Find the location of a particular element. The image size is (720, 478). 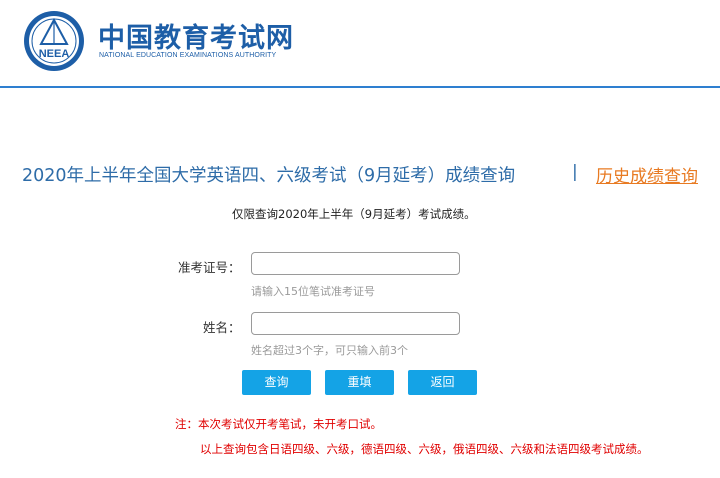

reset-button: 重填 is located at coordinates (359, 382).